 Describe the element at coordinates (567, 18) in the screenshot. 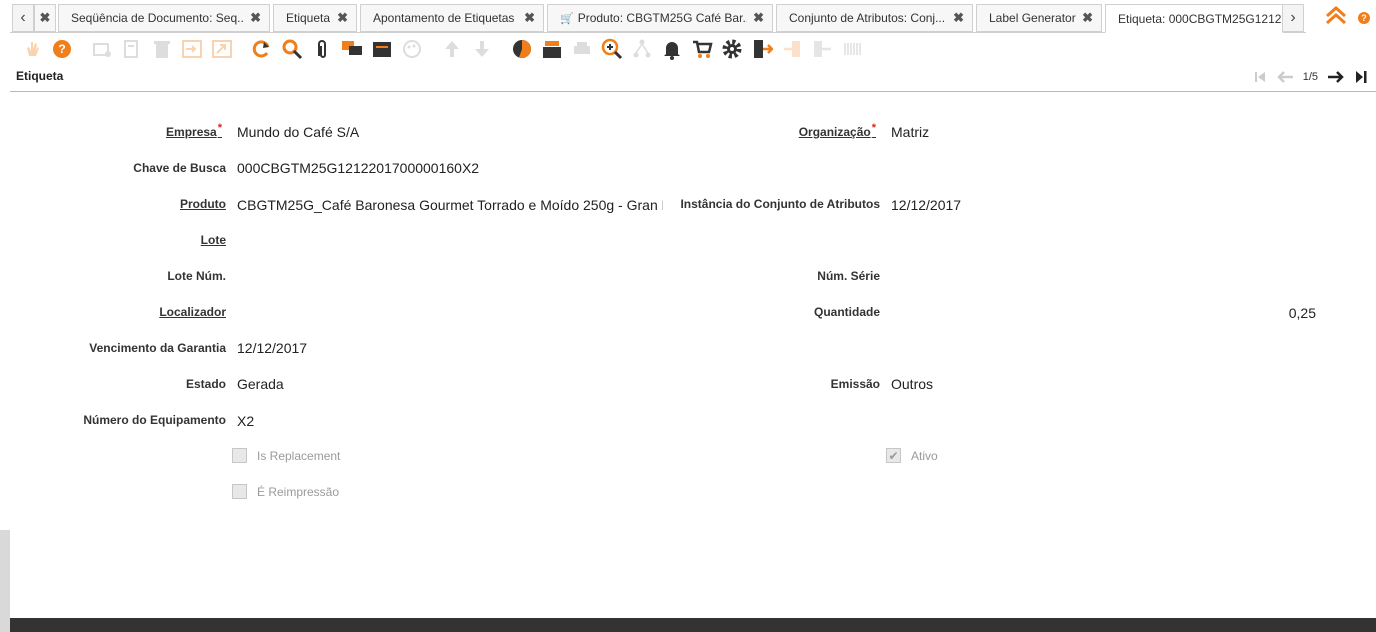

I see `cart-icon: 🛒` at that location.